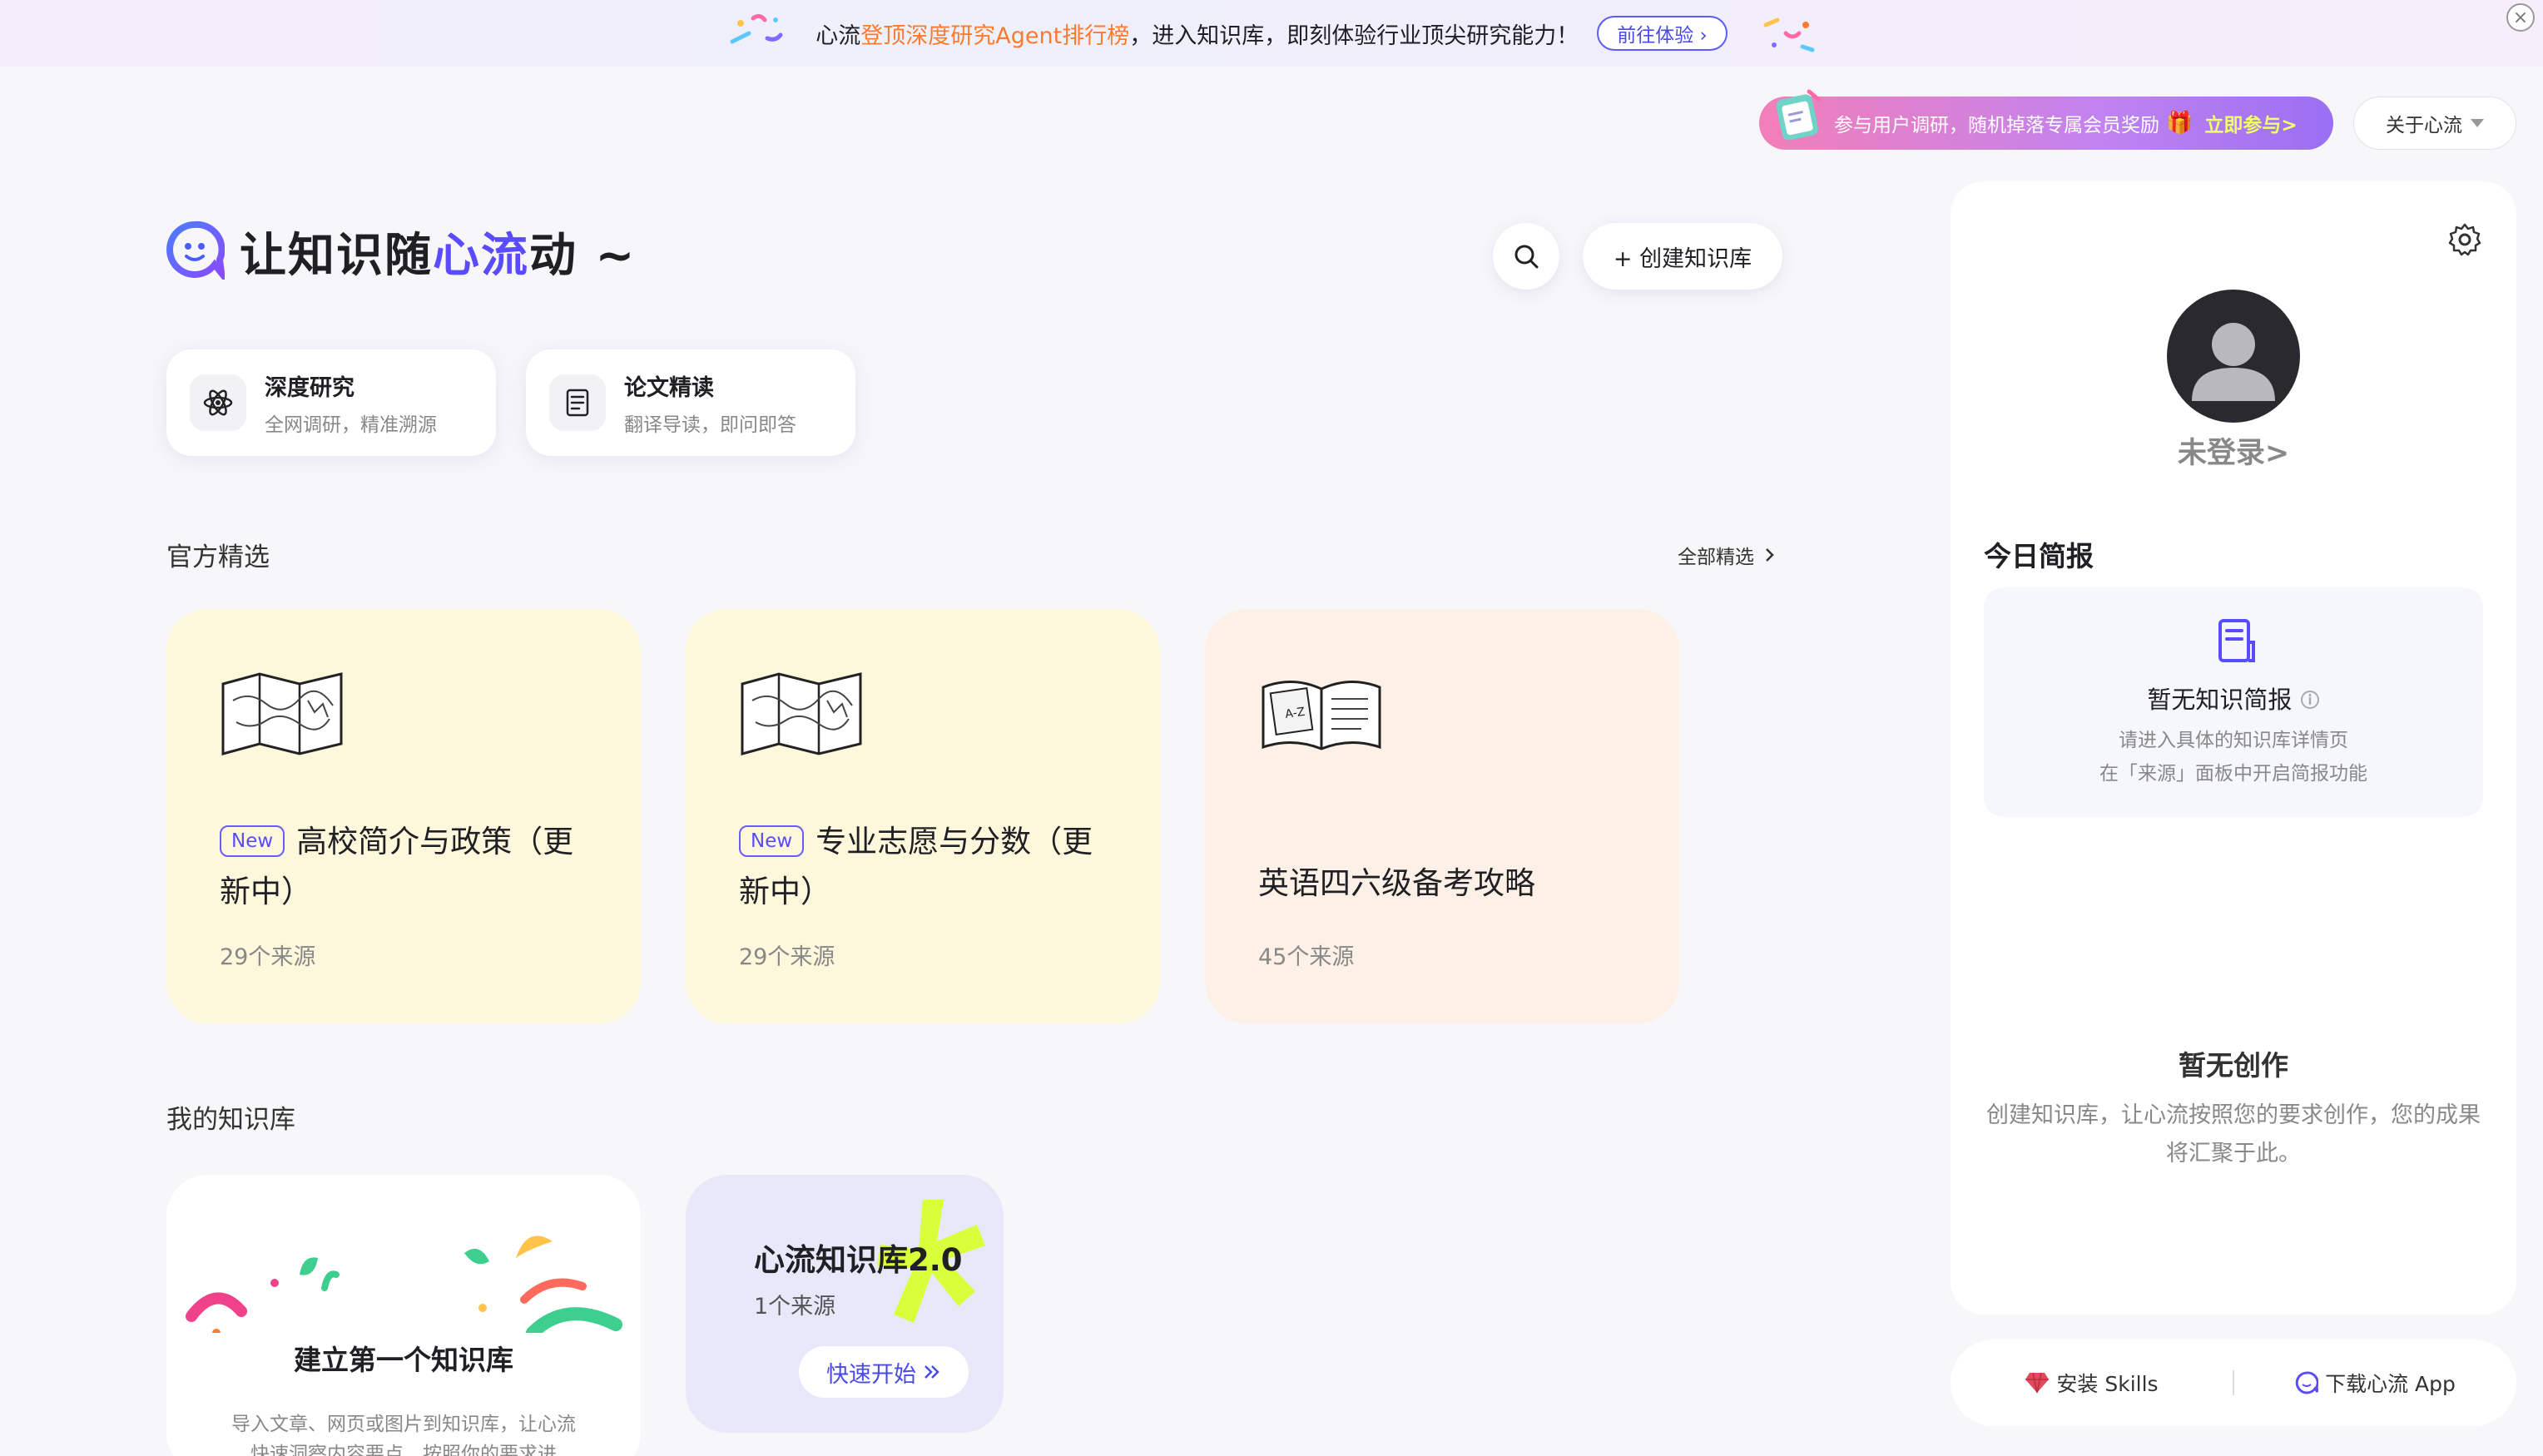 The width and height of the screenshot is (2543, 1456). Describe the element at coordinates (1442, 816) in the screenshot. I see `featured-card: A-Z 英语四六级备考攻略 45个来源` at that location.